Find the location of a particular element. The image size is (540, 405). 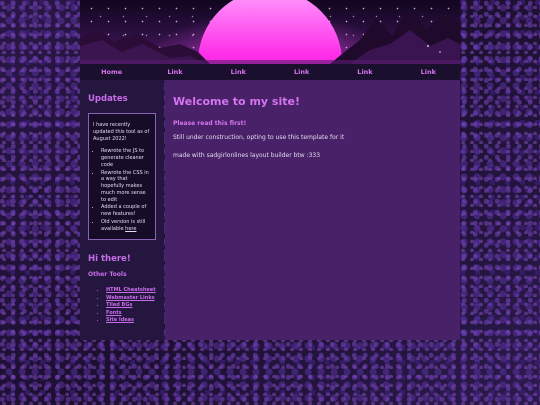

tool-link-tiled-bgs: Tiled BGs is located at coordinates (119, 305).